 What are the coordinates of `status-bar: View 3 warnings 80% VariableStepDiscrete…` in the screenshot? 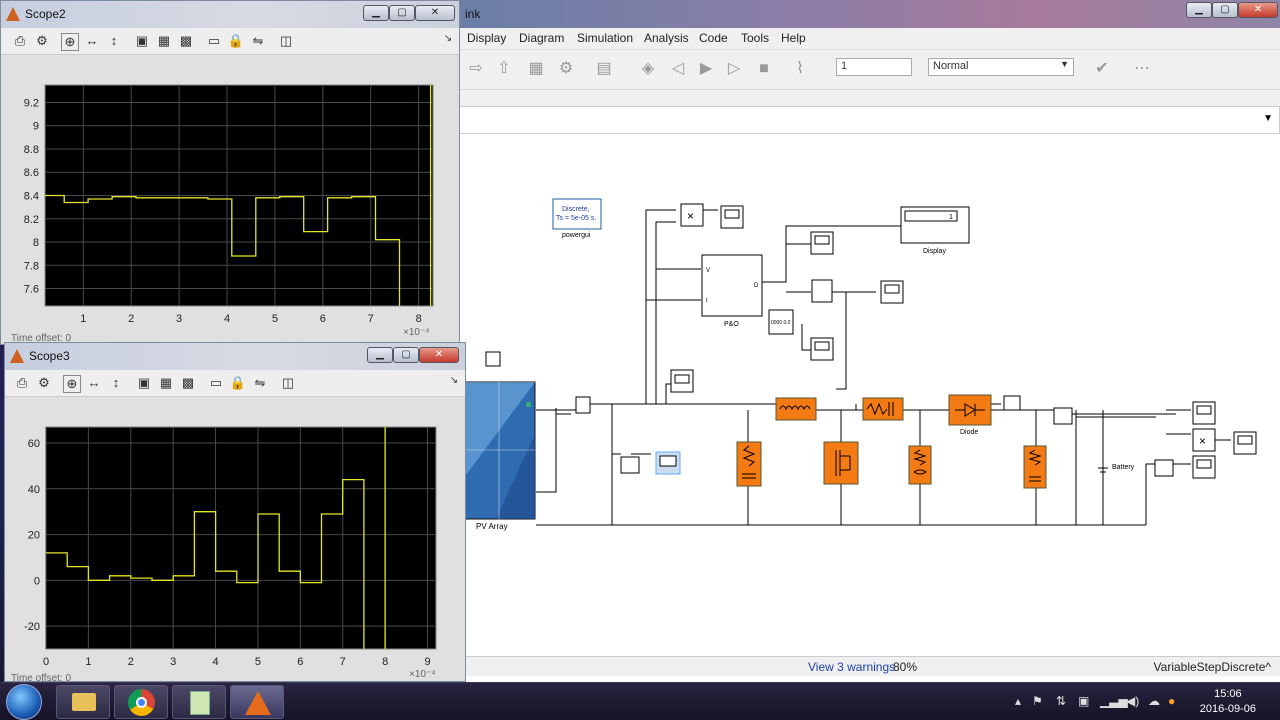 It's located at (868, 666).